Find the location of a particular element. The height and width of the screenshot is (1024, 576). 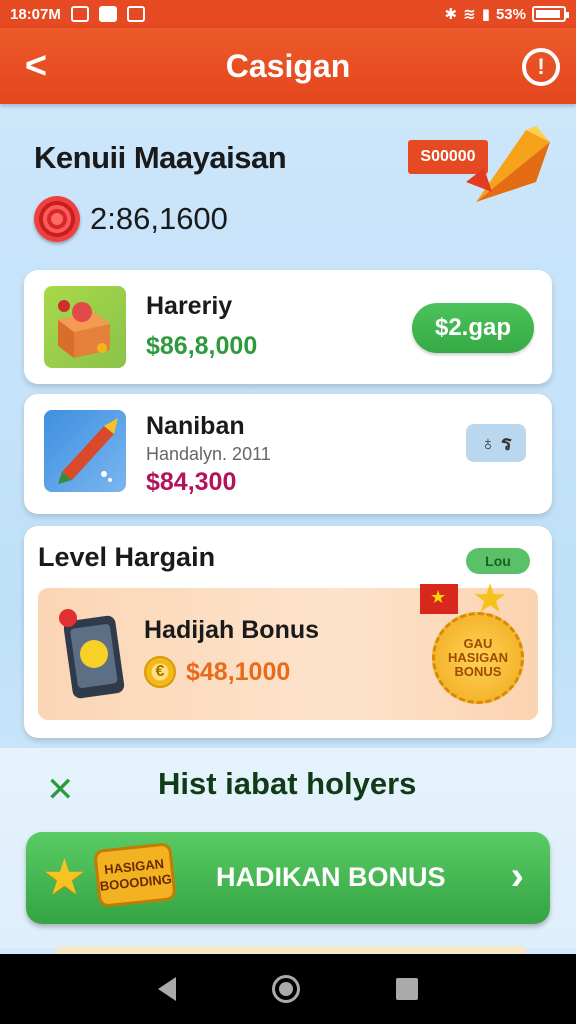

rocket-thumbnail is located at coordinates (85, 451).